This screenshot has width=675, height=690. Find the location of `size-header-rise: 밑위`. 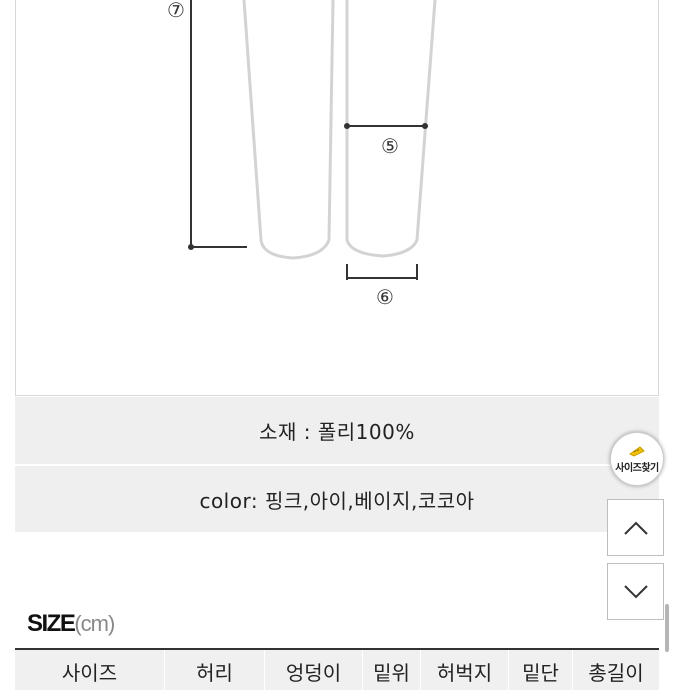

size-header-rise: 밑위 is located at coordinates (392, 670).